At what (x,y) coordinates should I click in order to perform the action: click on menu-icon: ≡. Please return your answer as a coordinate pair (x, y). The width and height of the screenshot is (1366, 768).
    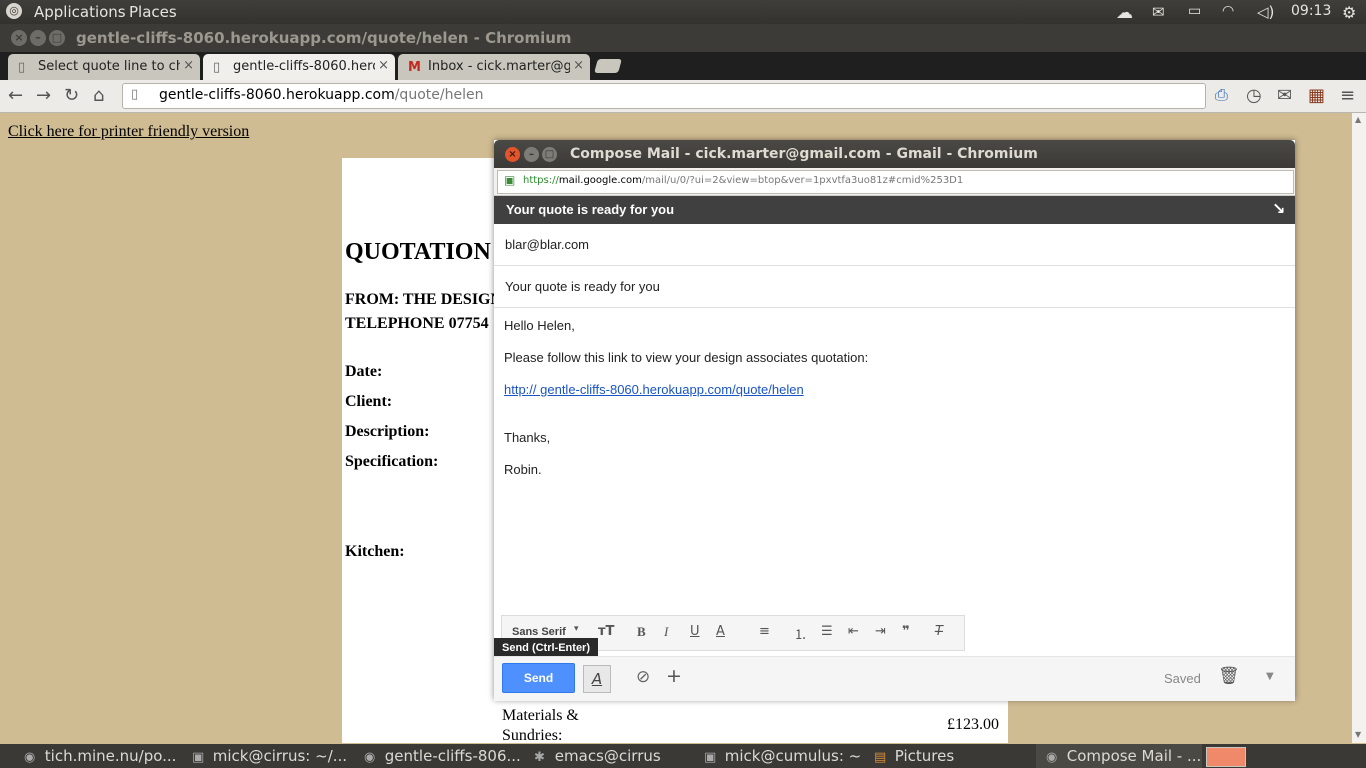
    Looking at the image, I should click on (1347, 95).